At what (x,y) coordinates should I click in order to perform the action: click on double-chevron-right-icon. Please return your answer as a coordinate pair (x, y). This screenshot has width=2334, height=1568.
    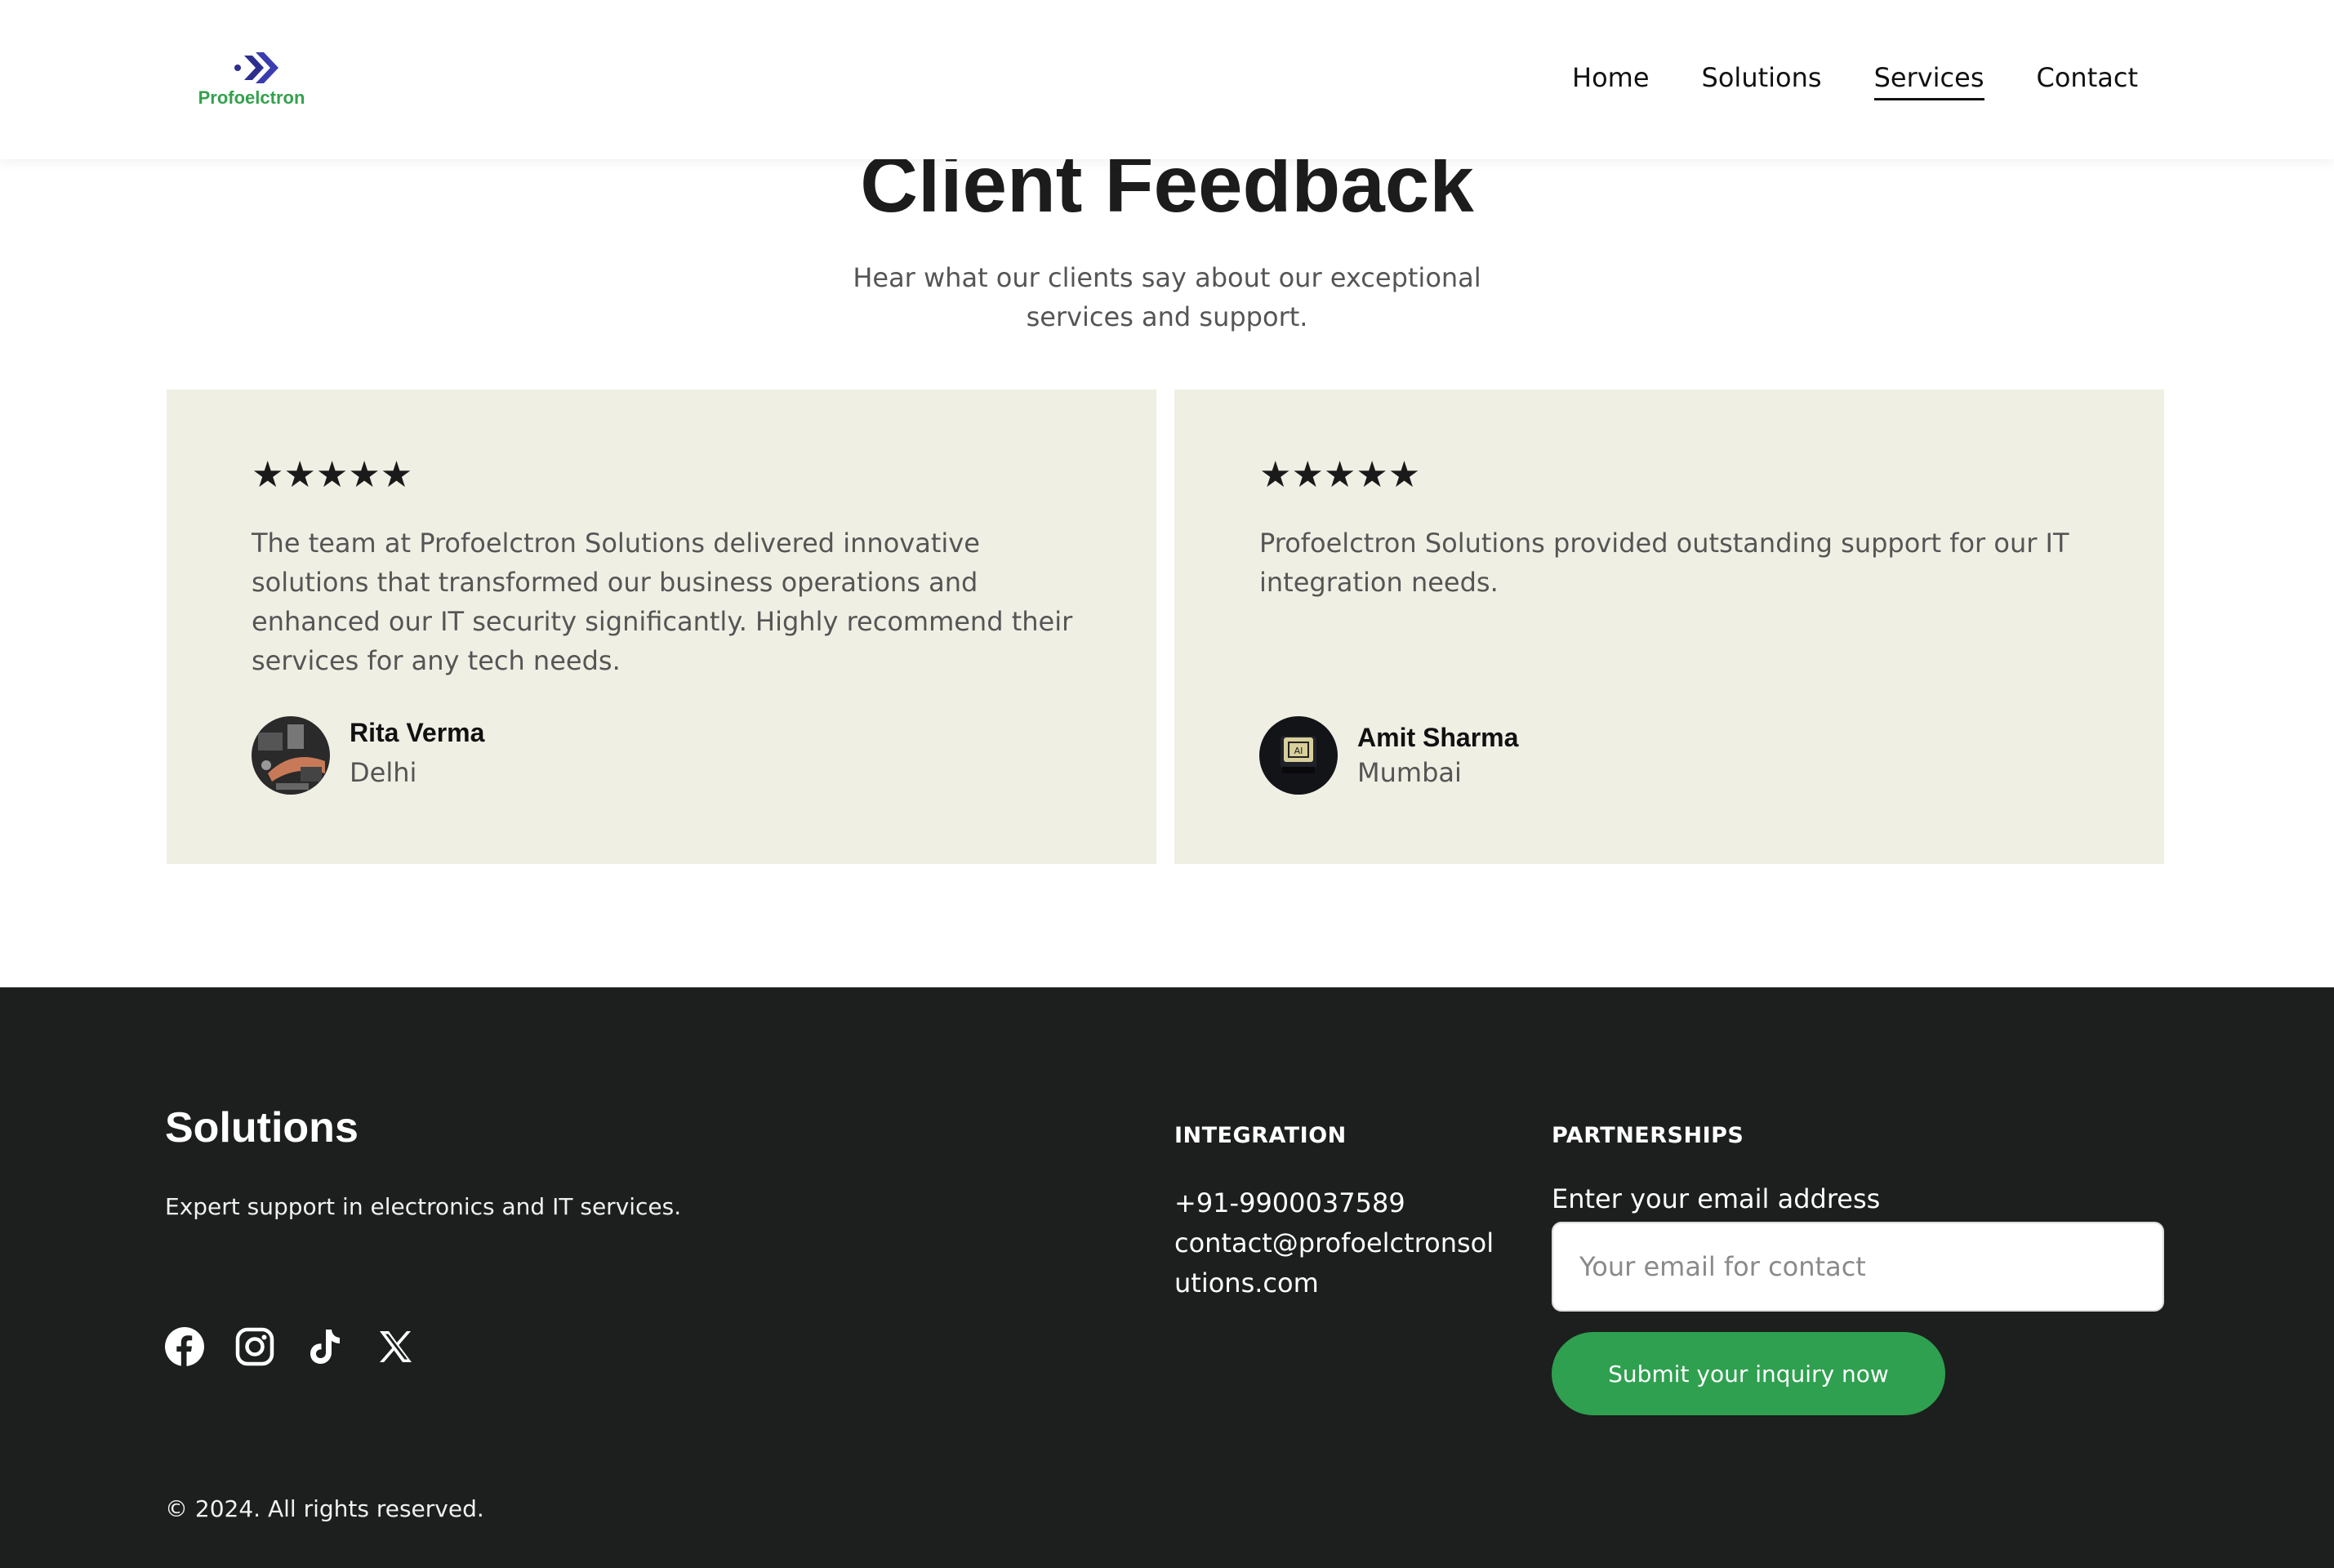
    Looking at the image, I should click on (256, 67).